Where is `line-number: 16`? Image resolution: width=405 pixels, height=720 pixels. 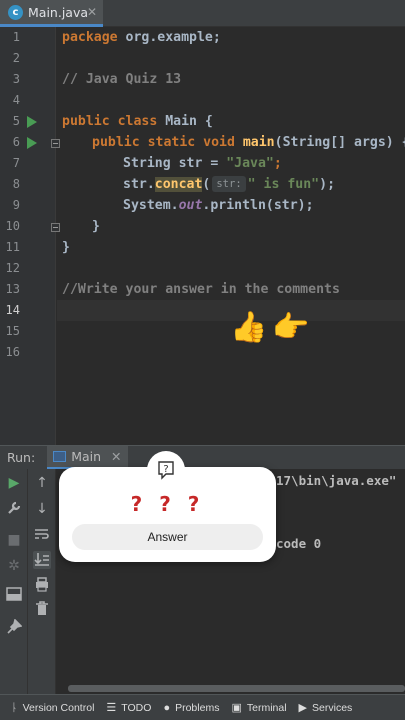
line-number: 16 is located at coordinates (12, 352).